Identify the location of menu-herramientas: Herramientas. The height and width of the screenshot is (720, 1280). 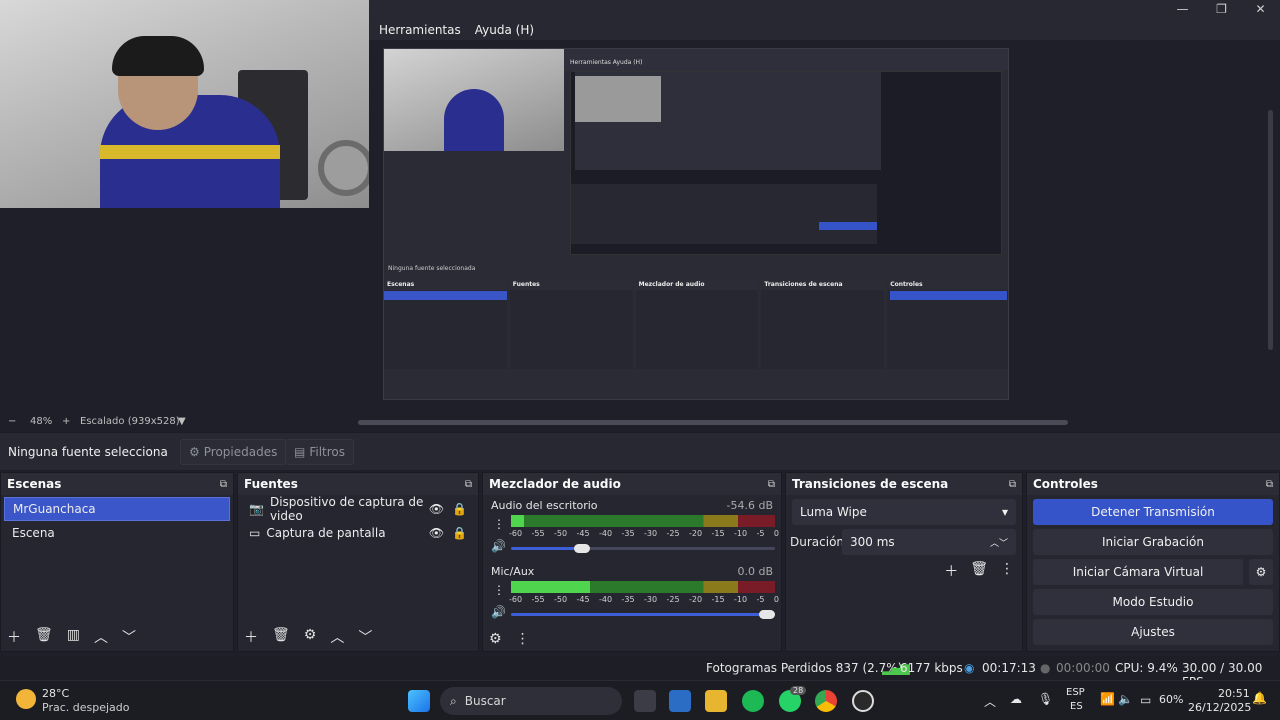
(420, 30).